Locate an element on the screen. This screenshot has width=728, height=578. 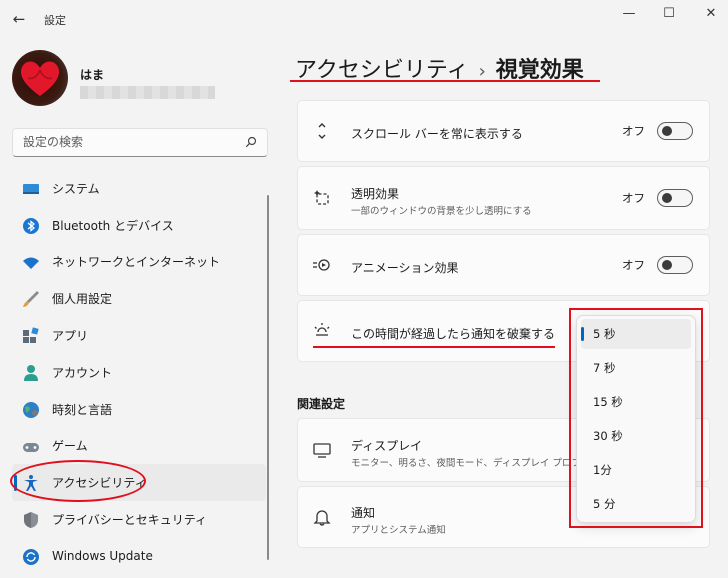
close-icon: ✕ is located at coordinates (711, 13).